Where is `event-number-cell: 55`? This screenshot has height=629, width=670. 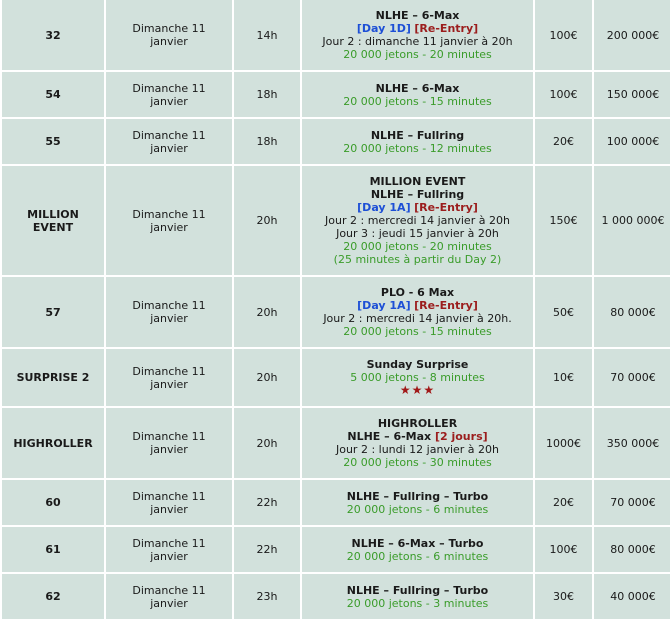
event-number-cell: 55 is located at coordinates (53, 141).